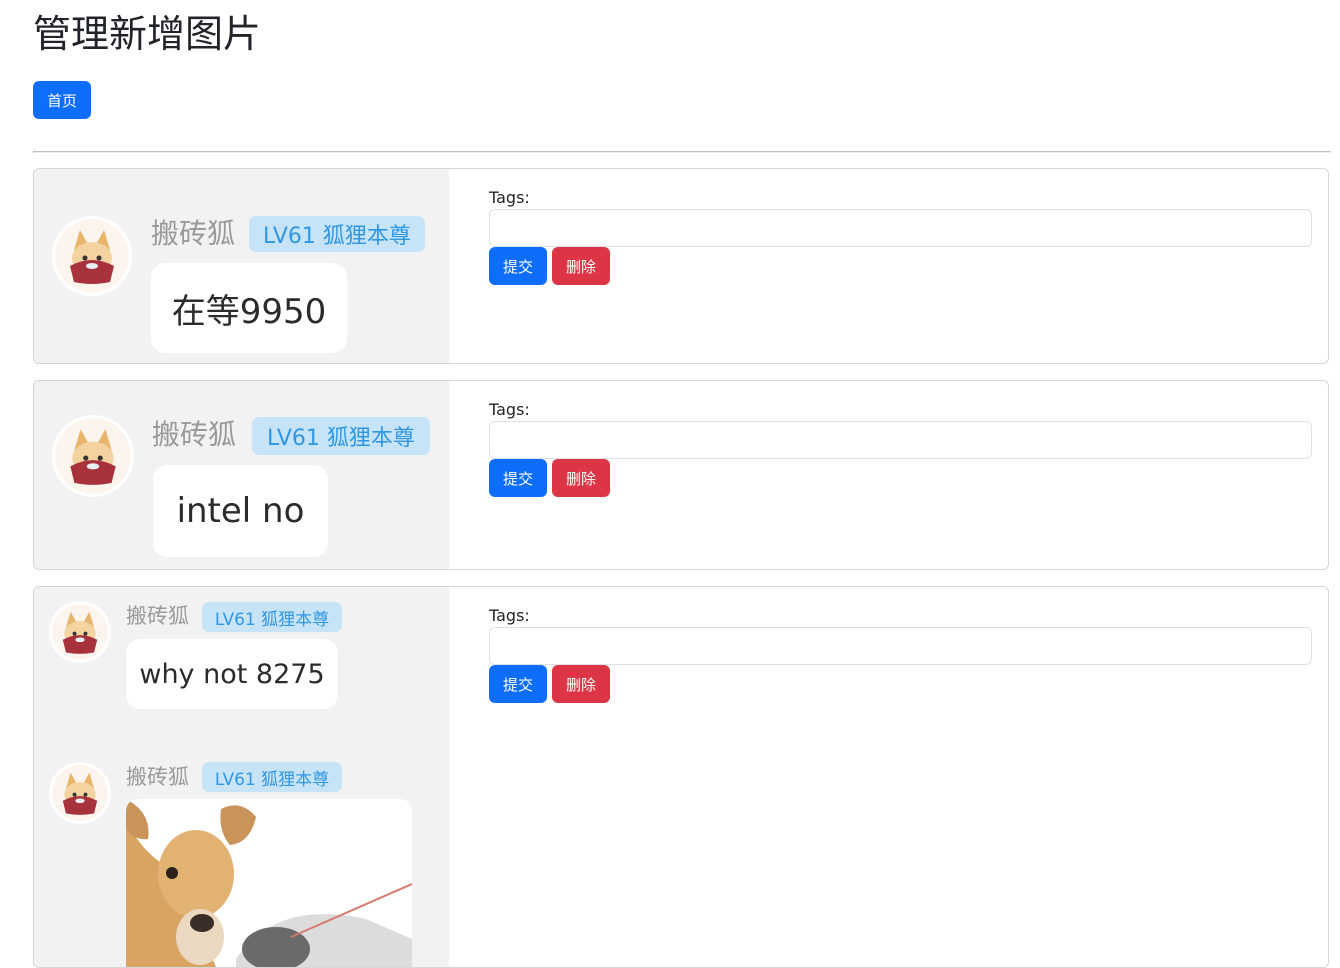 The image size is (1340, 968). Describe the element at coordinates (249, 308) in the screenshot. I see `message-bubble: 在等9950` at that location.